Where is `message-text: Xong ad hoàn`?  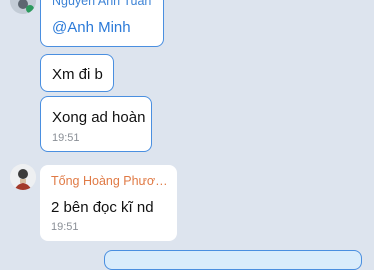
message-text: Xong ad hoàn is located at coordinates (99, 117).